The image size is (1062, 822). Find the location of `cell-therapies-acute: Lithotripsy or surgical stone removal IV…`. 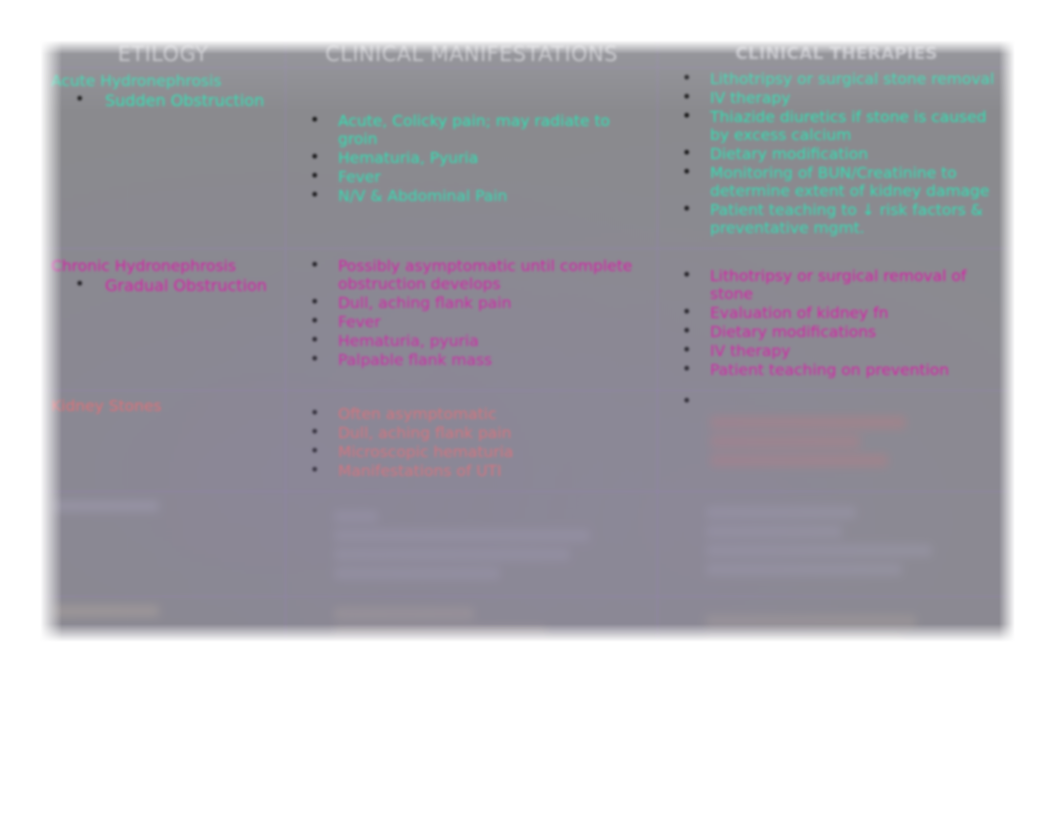

cell-therapies-acute: Lithotripsy or surgical stone removal IV… is located at coordinates (836, 158).